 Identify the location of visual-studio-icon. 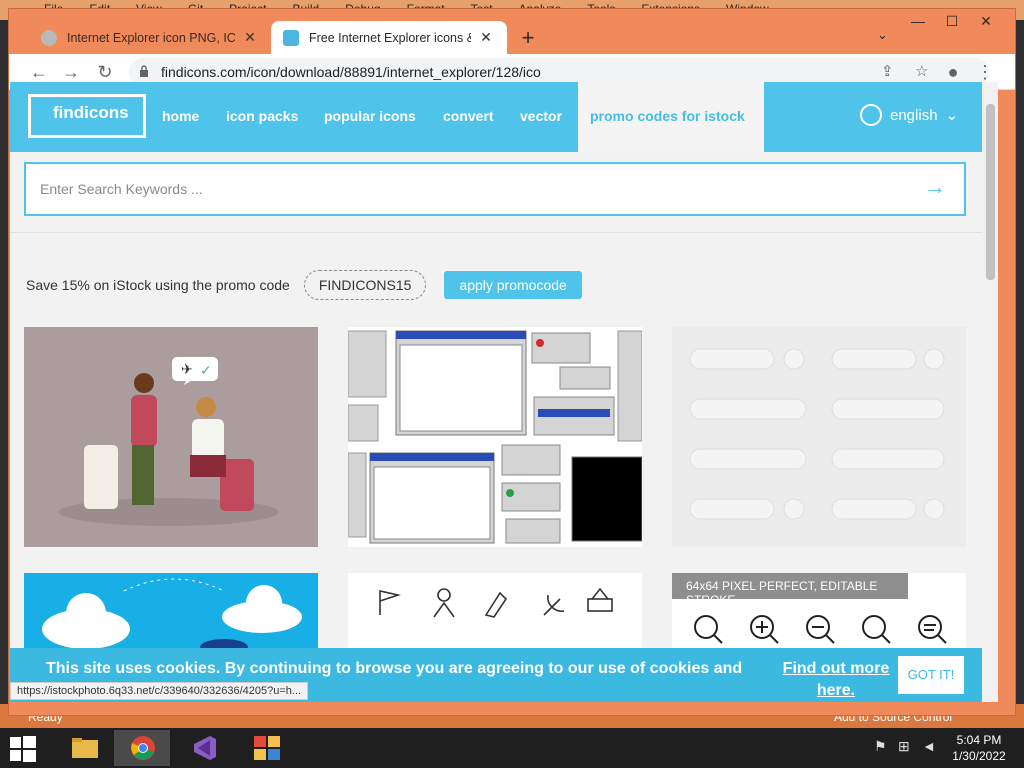
(205, 748).